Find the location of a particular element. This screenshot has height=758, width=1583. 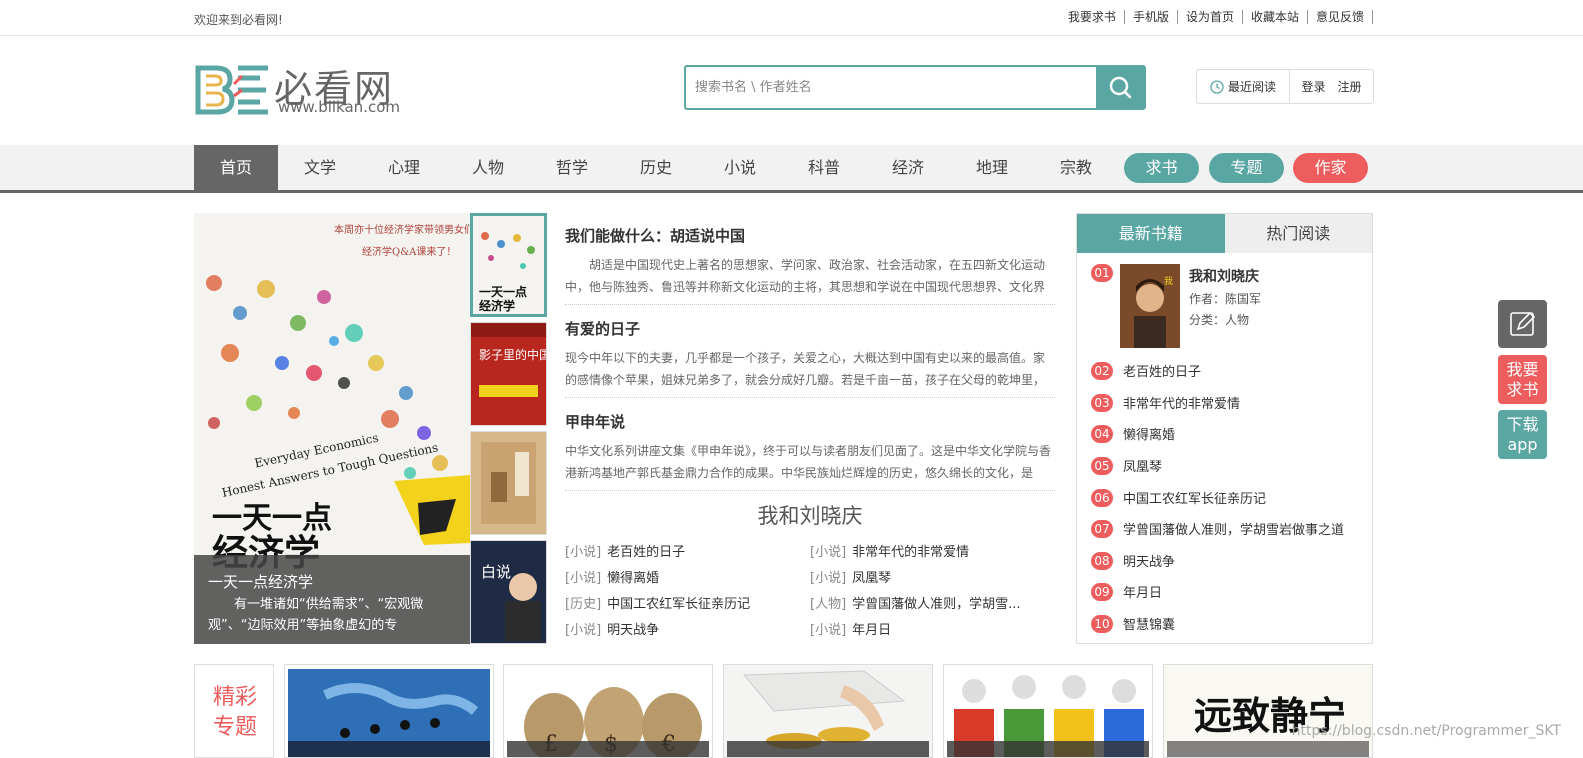

nav-item-biography: 人物 is located at coordinates (488, 167).